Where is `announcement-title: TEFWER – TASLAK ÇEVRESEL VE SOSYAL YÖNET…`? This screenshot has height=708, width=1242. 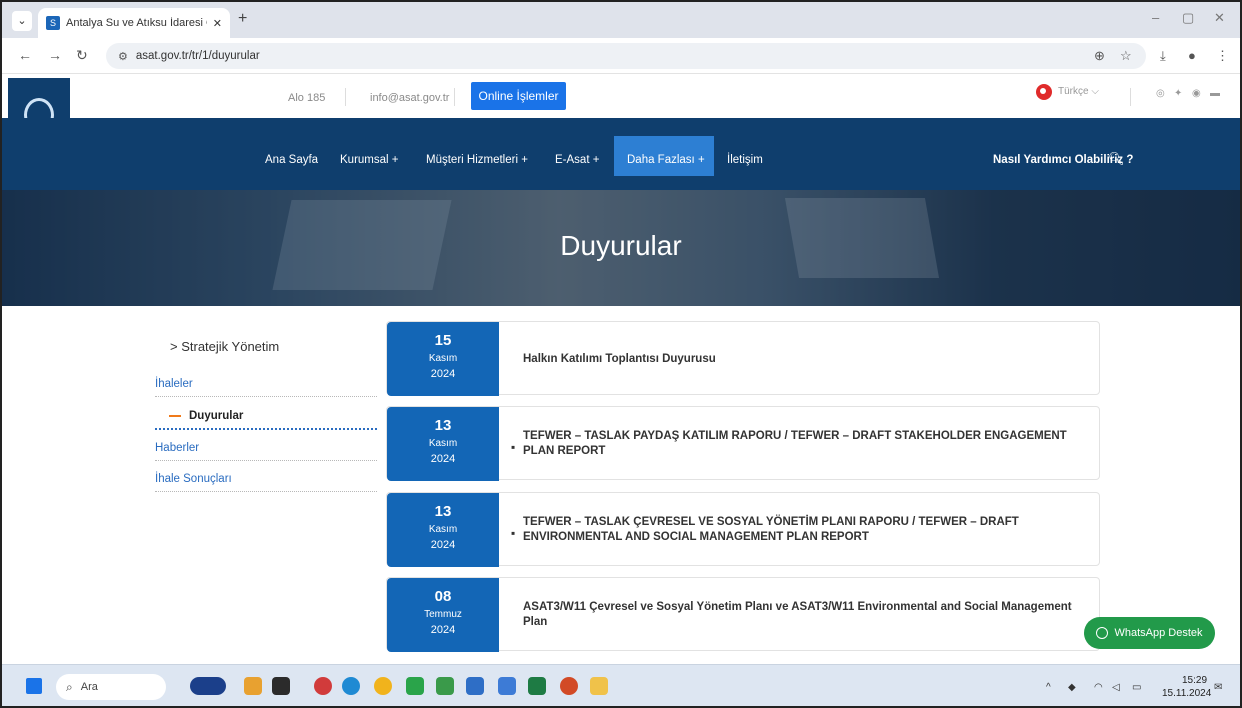 announcement-title: TEFWER – TASLAK ÇEVRESEL VE SOSYAL YÖNET… is located at coordinates (803, 530).